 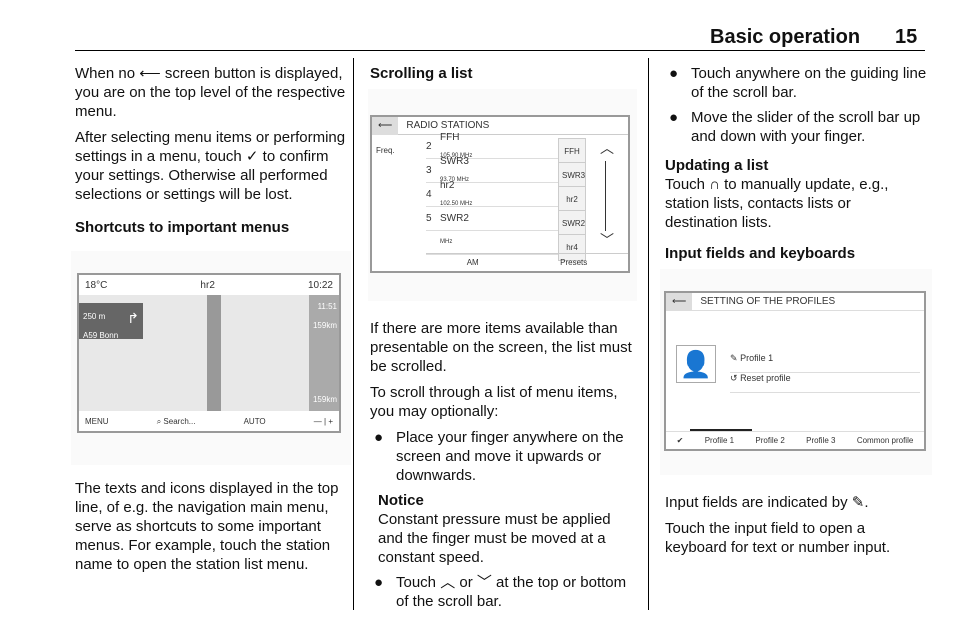 I want to click on pencil-icon: ✎, so click(x=734, y=358).